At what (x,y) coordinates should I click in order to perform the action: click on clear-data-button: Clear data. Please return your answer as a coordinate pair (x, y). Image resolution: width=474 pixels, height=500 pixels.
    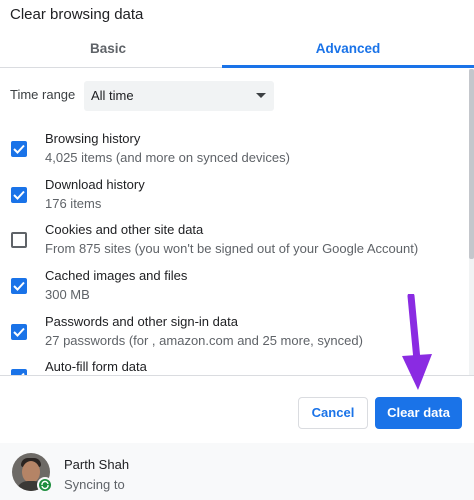
    Looking at the image, I should click on (418, 413).